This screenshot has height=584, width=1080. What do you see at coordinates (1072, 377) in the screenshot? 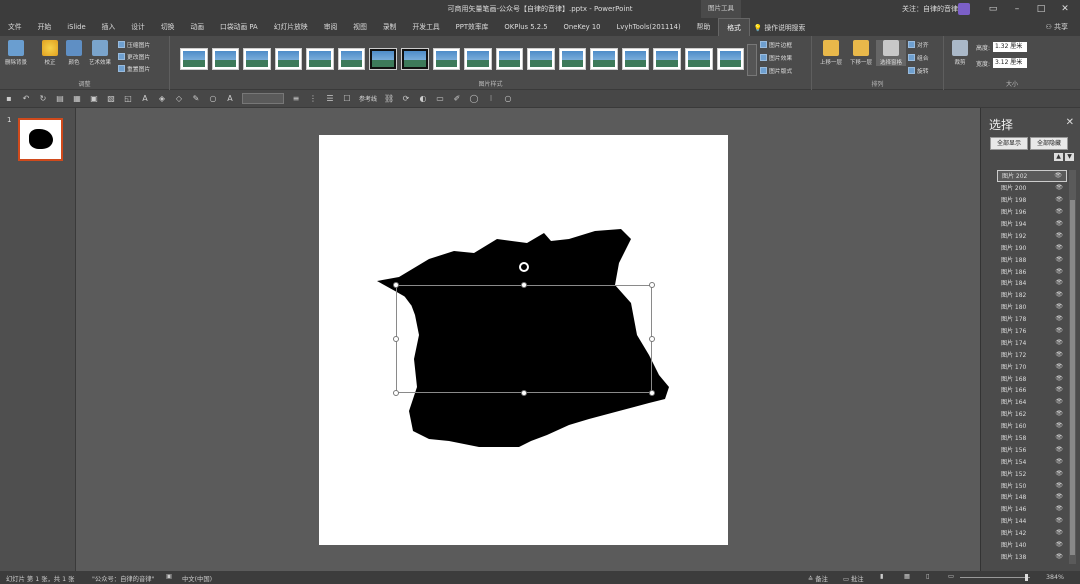
I see `scroll-thumb` at bounding box center [1072, 377].